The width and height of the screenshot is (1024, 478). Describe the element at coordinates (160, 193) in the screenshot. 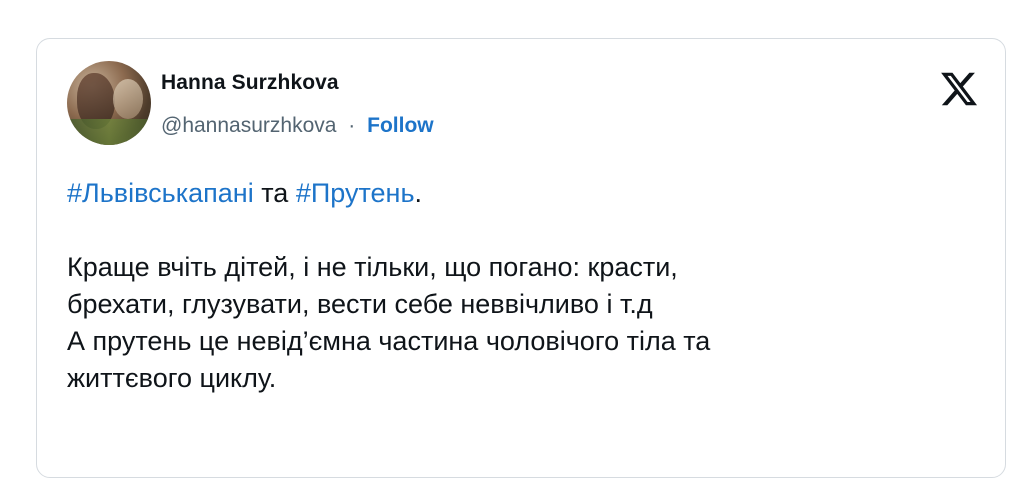

I see `hashtag-link: #Львівськапані` at that location.